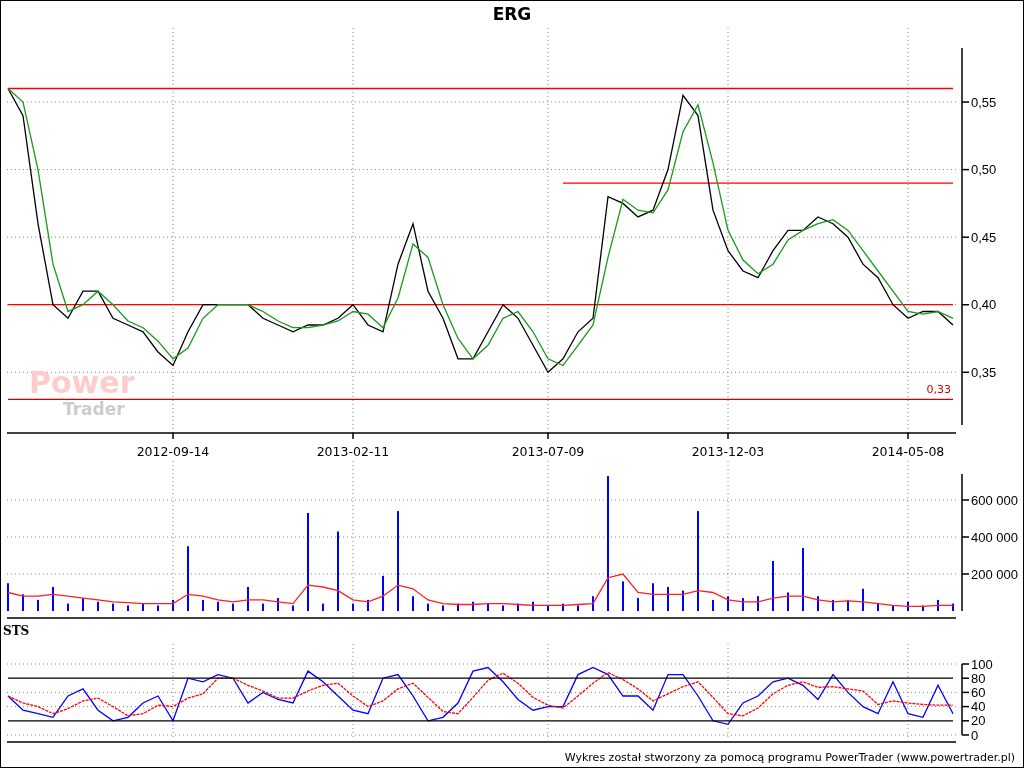 The width and height of the screenshot is (1024, 768). Describe the element at coordinates (978, 678) in the screenshot. I see `axis-label: 80` at that location.